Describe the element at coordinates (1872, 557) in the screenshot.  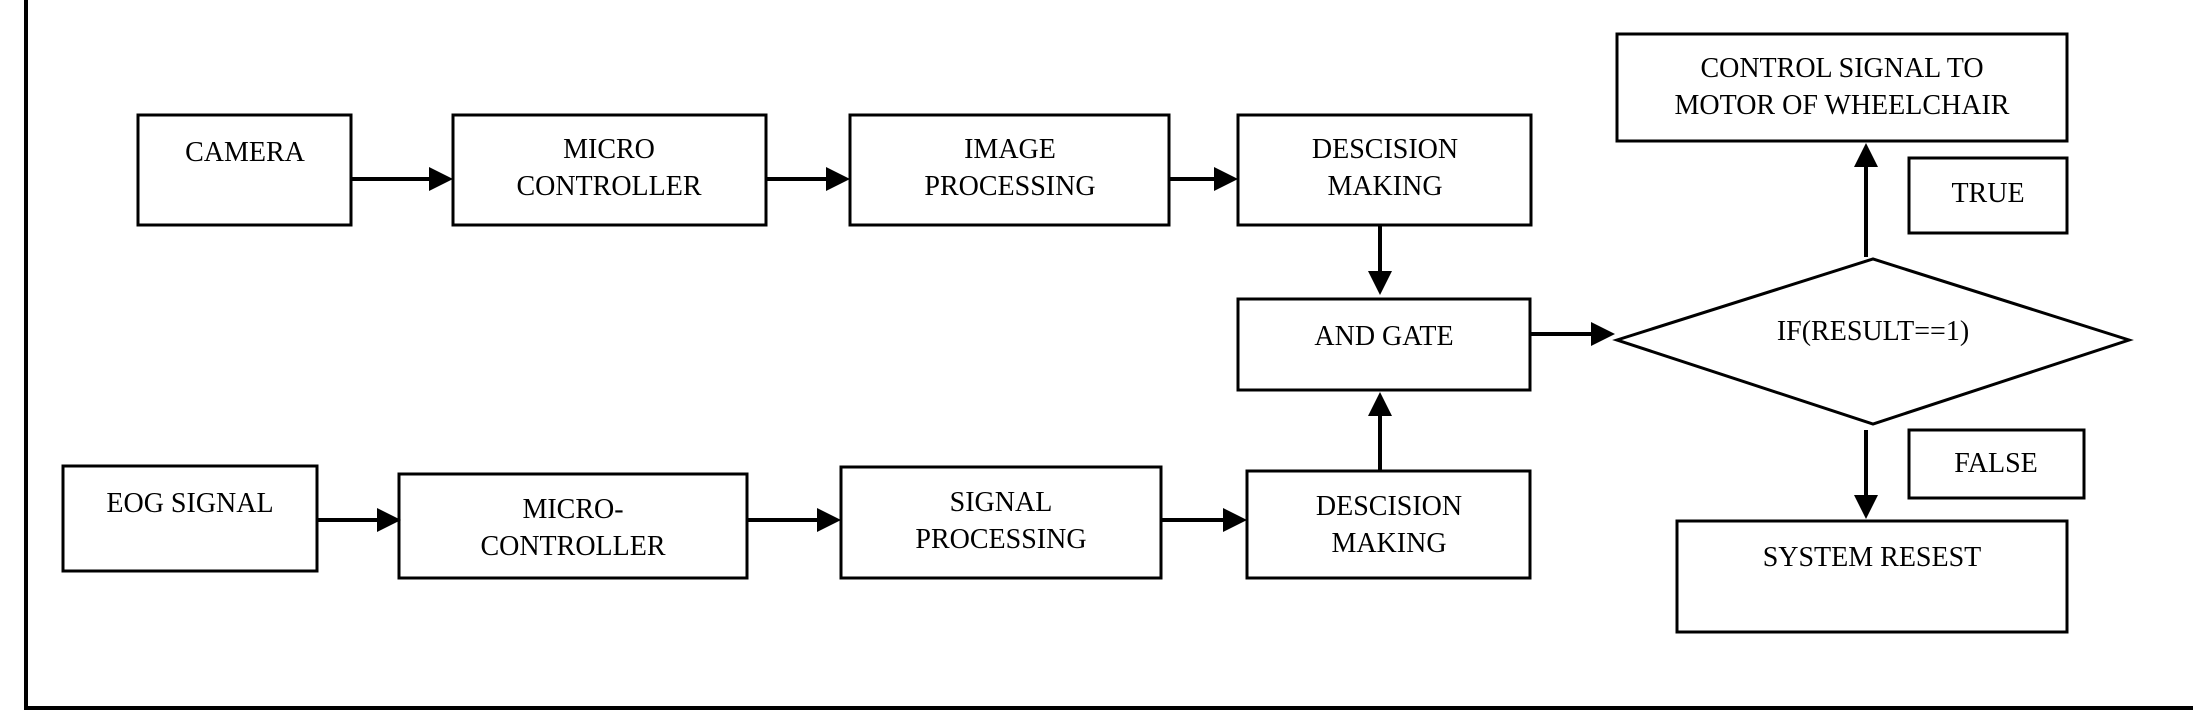
I see `node-label-line: SYSTEM RESEST` at that location.